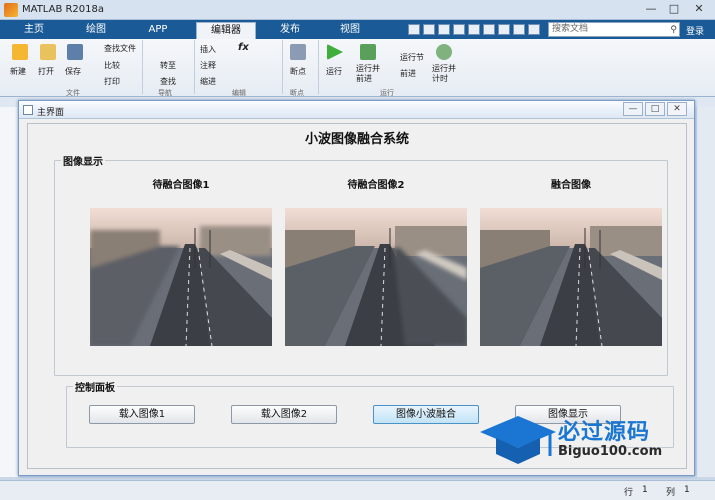  I want to click on tab-label: 编辑器, so click(226, 30).